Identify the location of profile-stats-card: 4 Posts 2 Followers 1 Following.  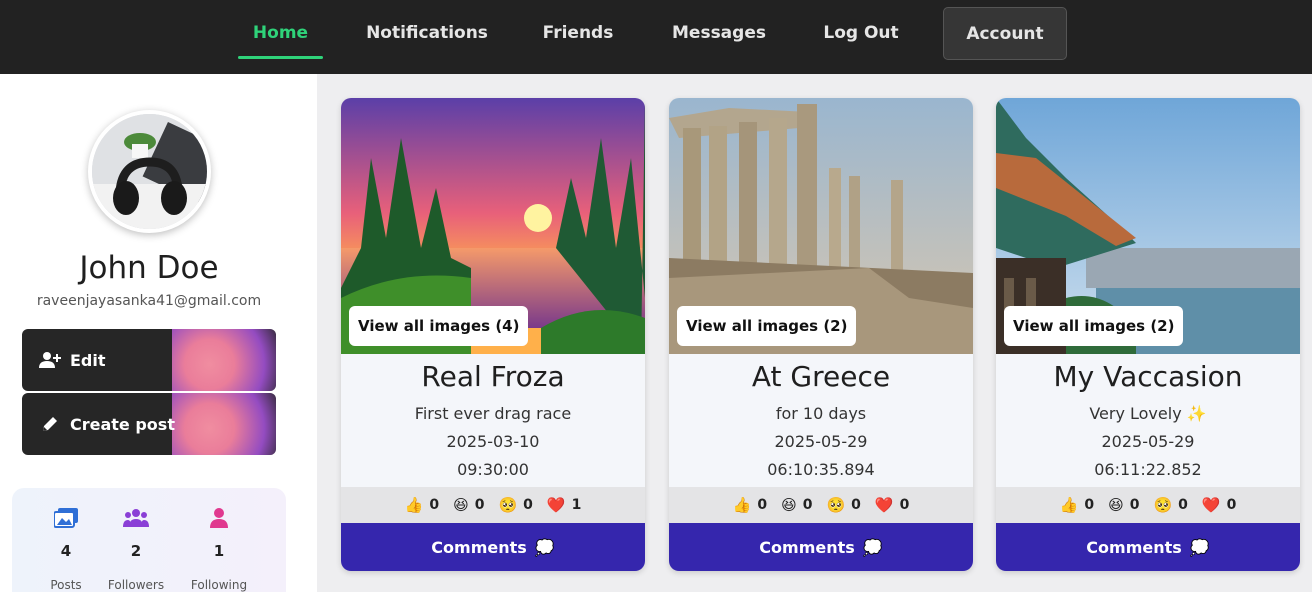
(149, 540).